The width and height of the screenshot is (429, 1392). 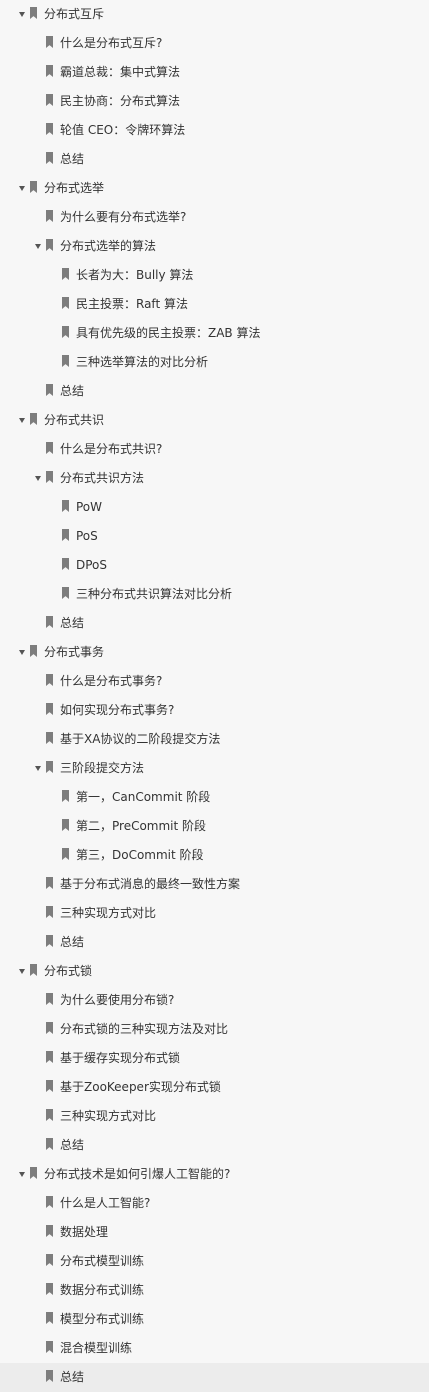 What do you see at coordinates (117, 710) in the screenshot?
I see `outline-item-label: 如何实现分布式事务?` at bounding box center [117, 710].